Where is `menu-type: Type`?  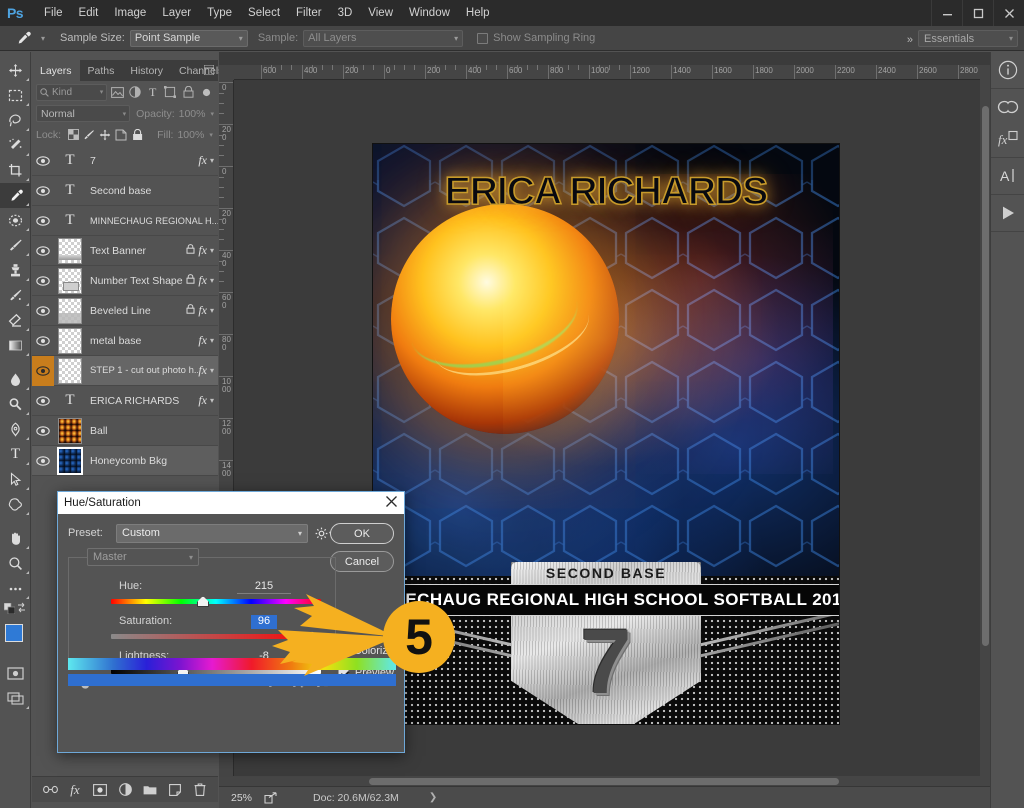
menu-type: Type is located at coordinates (219, 13).